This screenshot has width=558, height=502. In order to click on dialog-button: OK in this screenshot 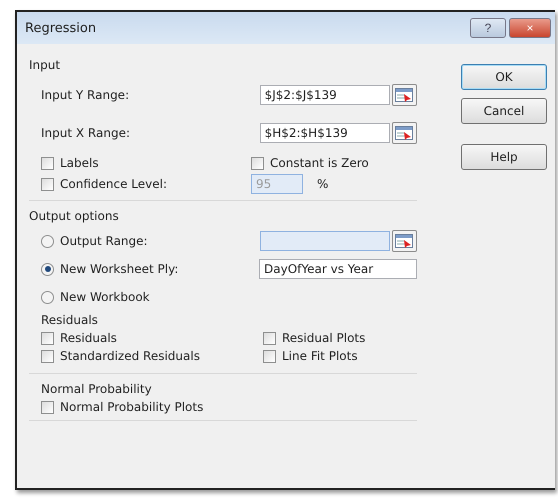, I will do `click(504, 77)`.